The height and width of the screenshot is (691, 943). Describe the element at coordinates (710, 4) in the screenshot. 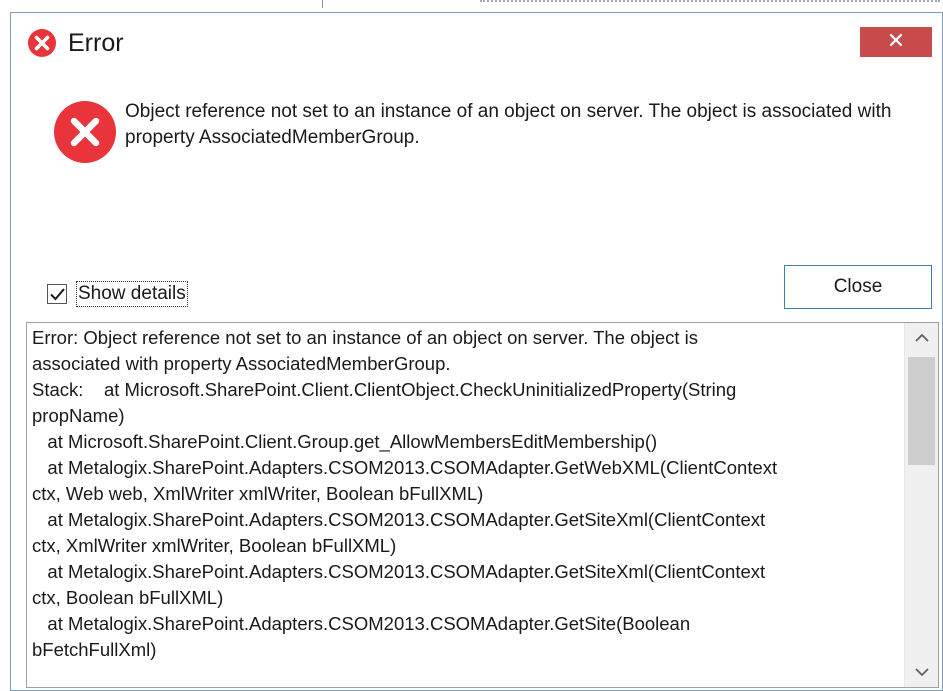

I see `background-text-fragment` at that location.